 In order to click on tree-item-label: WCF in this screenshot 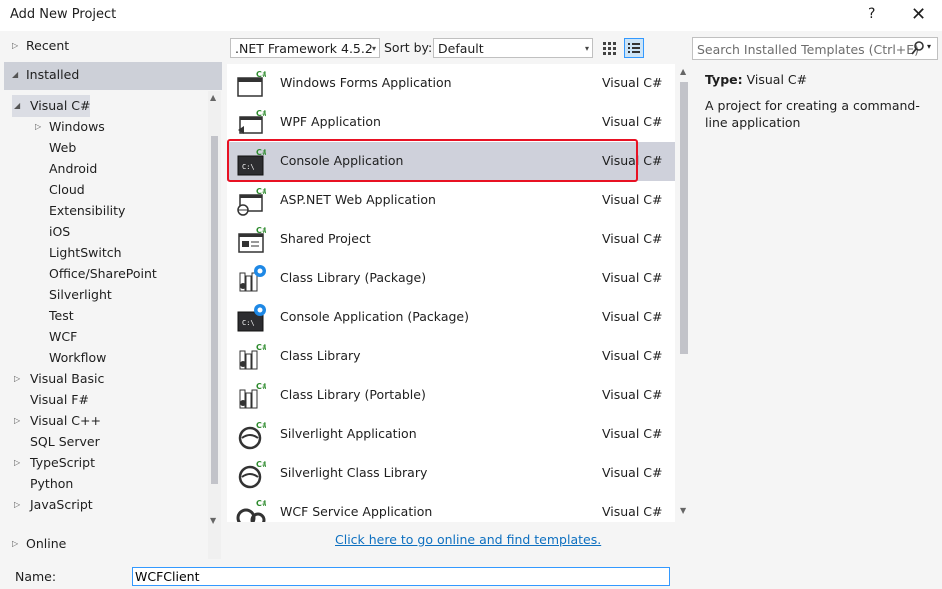, I will do `click(63, 336)`.